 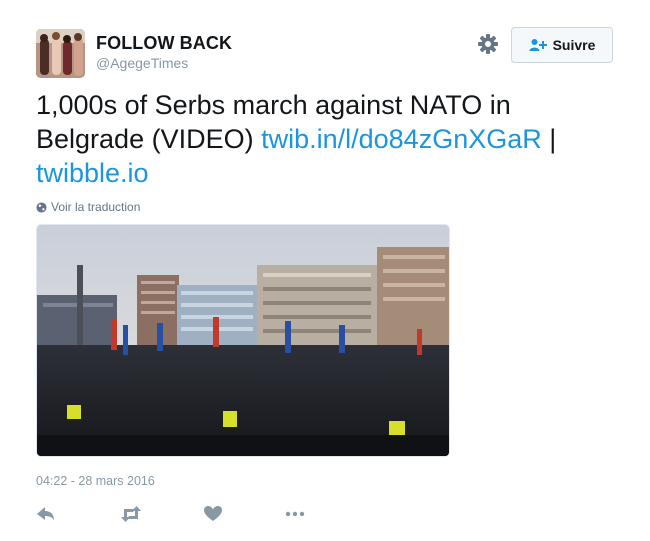 I want to click on tweet-link-twibin: twib.in/l/do84zGnXGaR, so click(x=401, y=139).